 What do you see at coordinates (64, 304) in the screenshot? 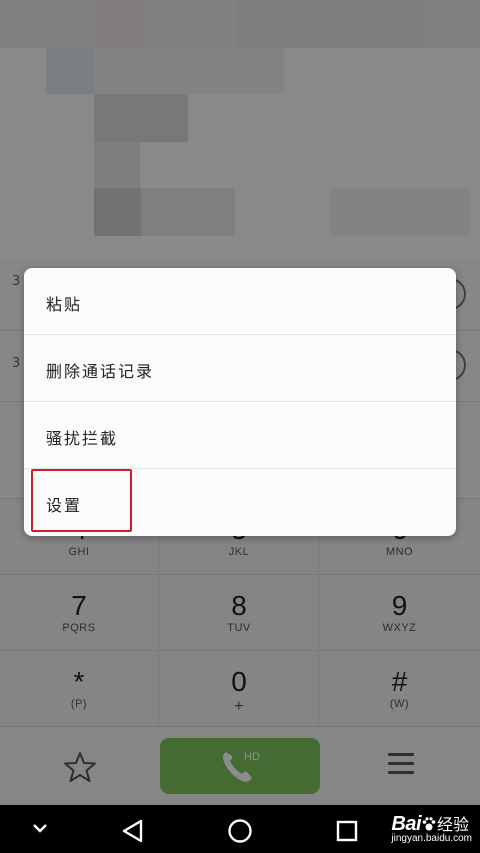
I see `menu-item-label: 粘贴` at bounding box center [64, 304].